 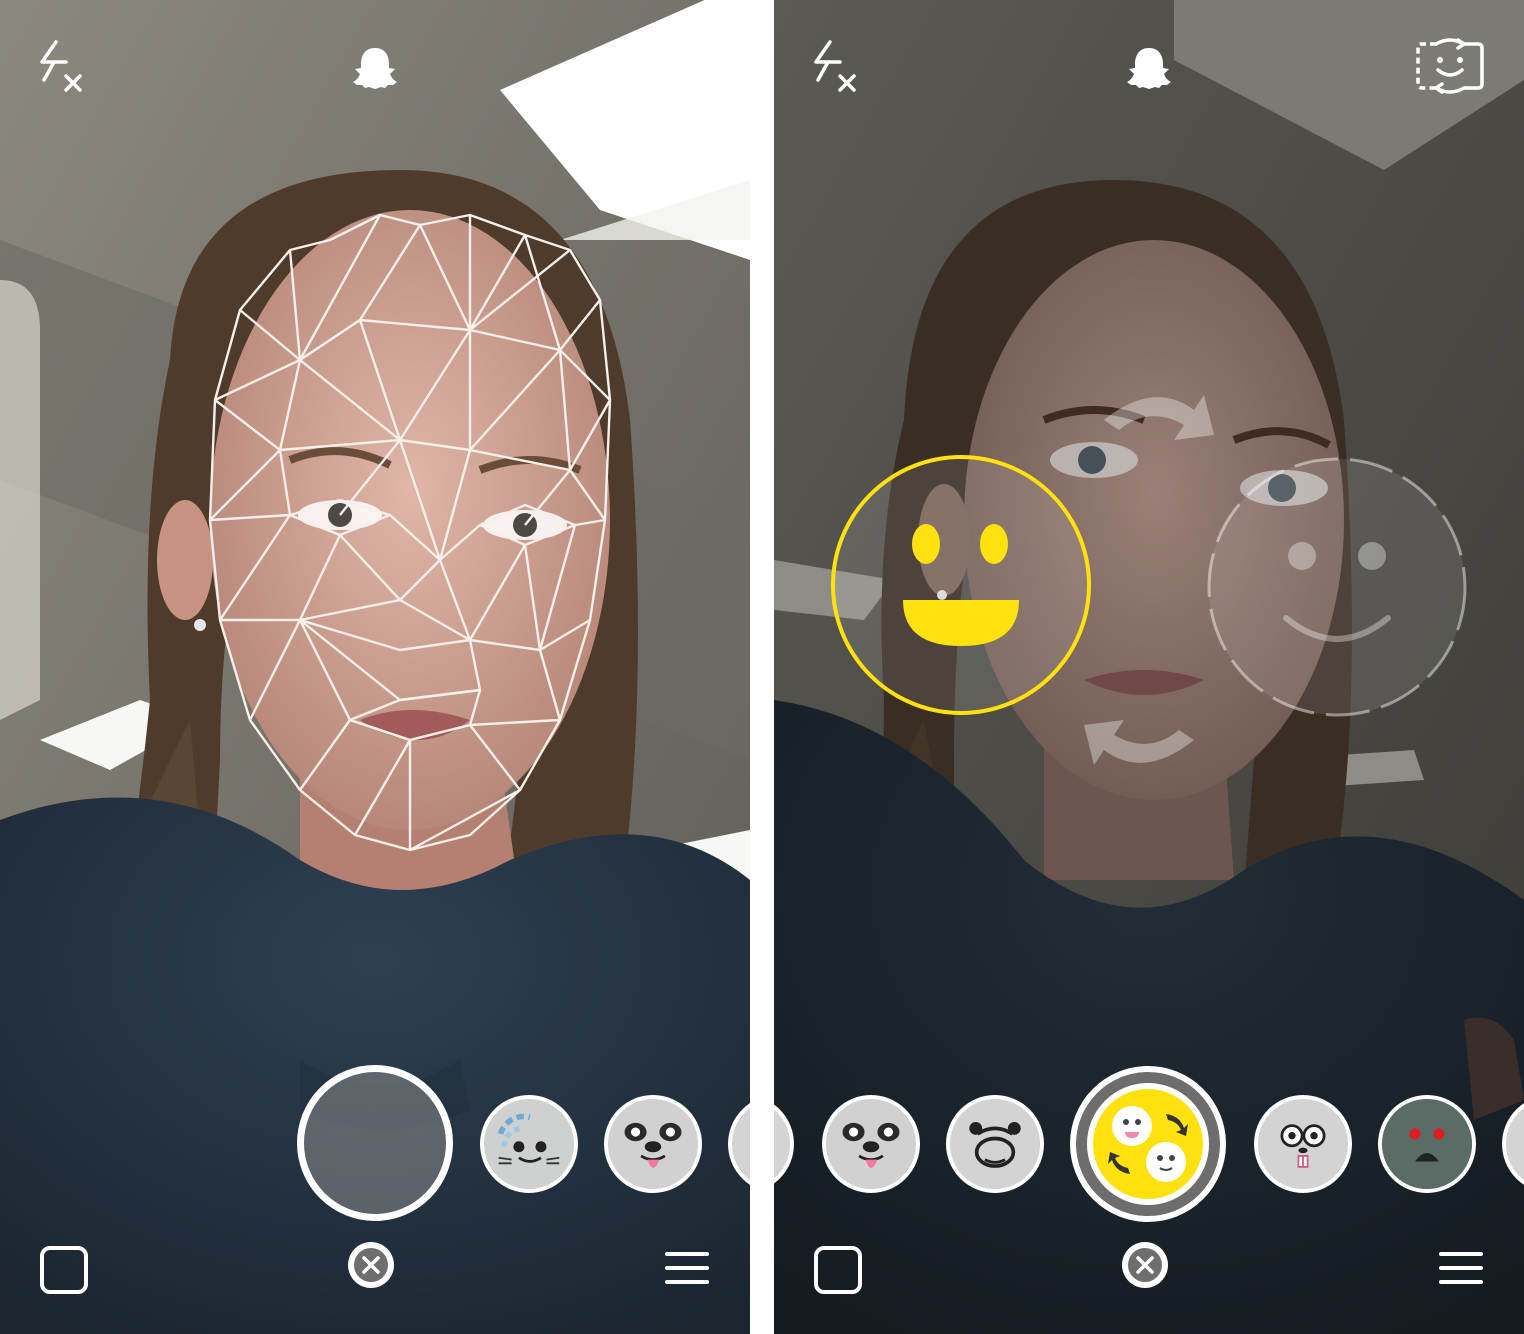 I want to click on lens-zombie-face, so click(x=1427, y=1144).